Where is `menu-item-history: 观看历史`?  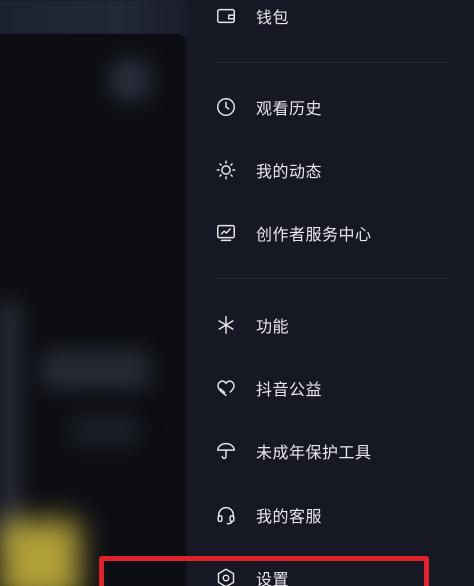 menu-item-history: 观看历史 is located at coordinates (329, 107).